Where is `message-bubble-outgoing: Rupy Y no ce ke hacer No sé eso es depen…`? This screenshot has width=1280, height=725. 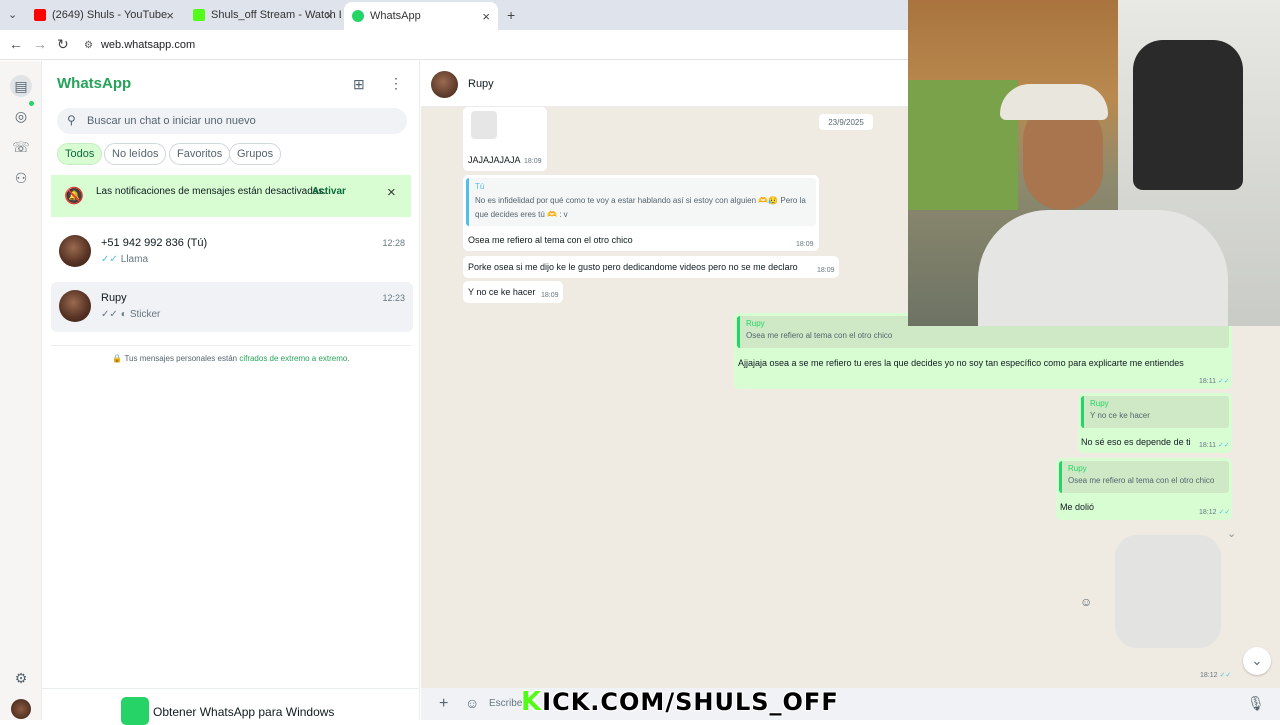 message-bubble-outgoing: Rupy Y no ce ke hacer No sé eso es depen… is located at coordinates (1155, 423).